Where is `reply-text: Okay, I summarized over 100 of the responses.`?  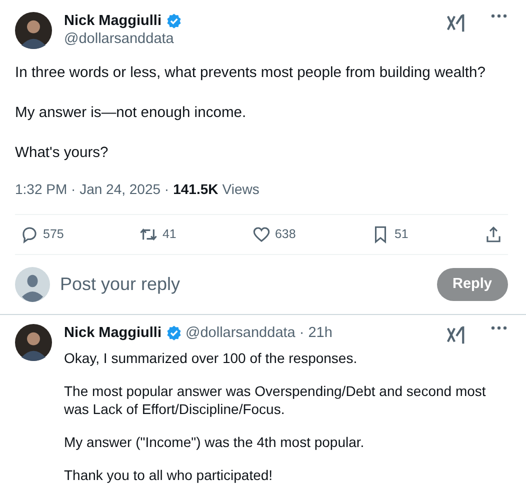
reply-text: Okay, I summarized over 100 of the responses. is located at coordinates (211, 358).